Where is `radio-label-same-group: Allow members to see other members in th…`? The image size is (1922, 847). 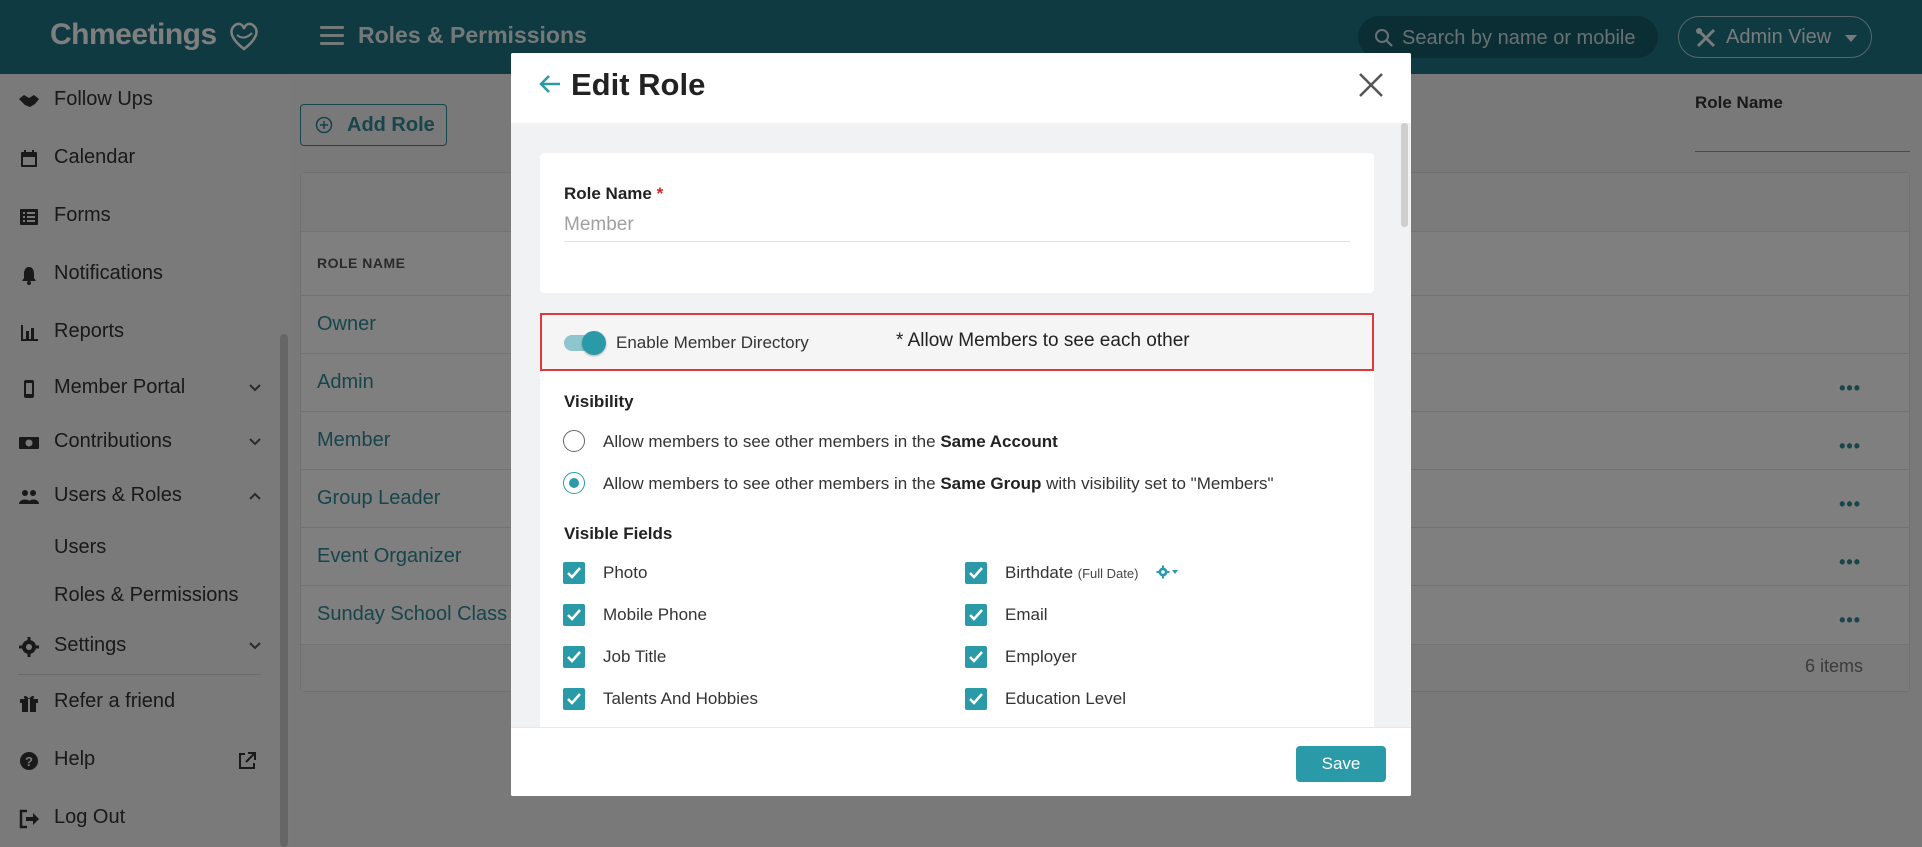
radio-label-same-group: Allow members to see other members in th… is located at coordinates (938, 484).